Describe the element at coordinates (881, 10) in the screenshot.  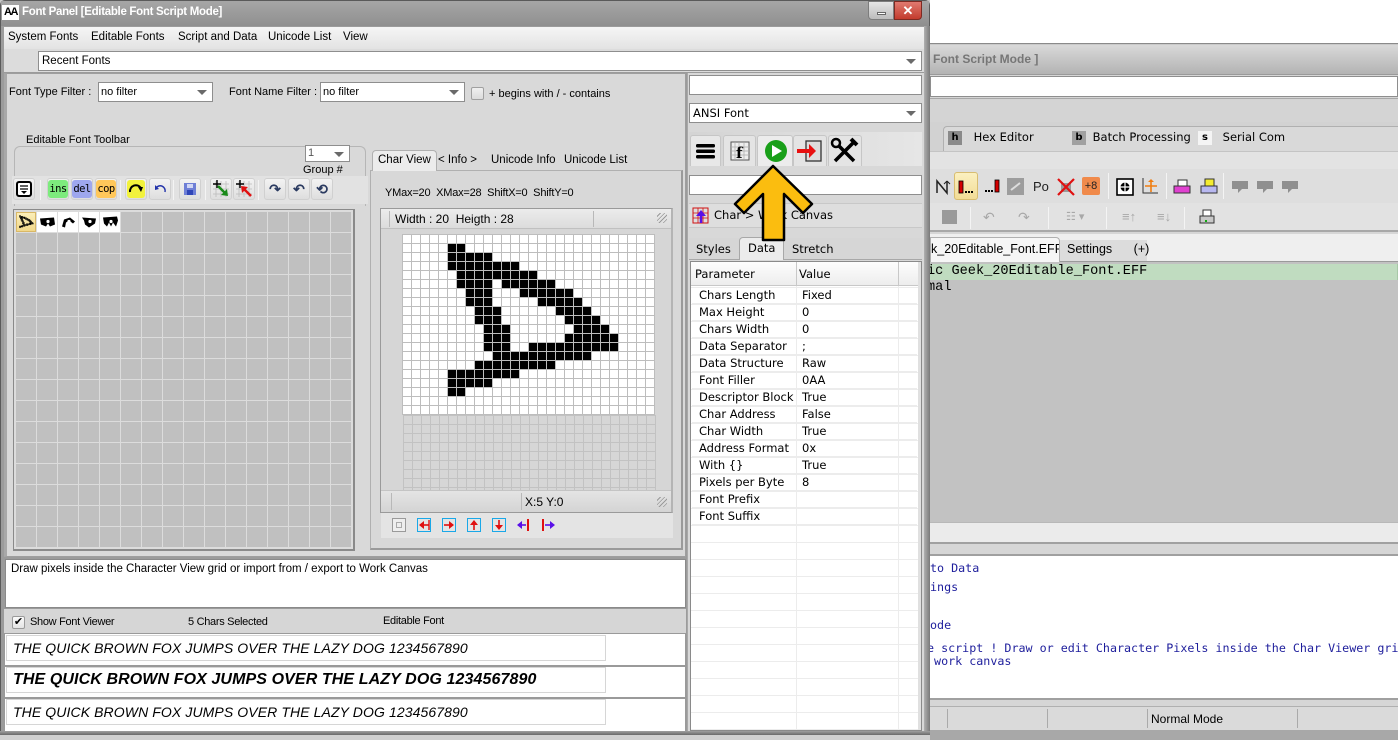
I see `minimize-button` at that location.